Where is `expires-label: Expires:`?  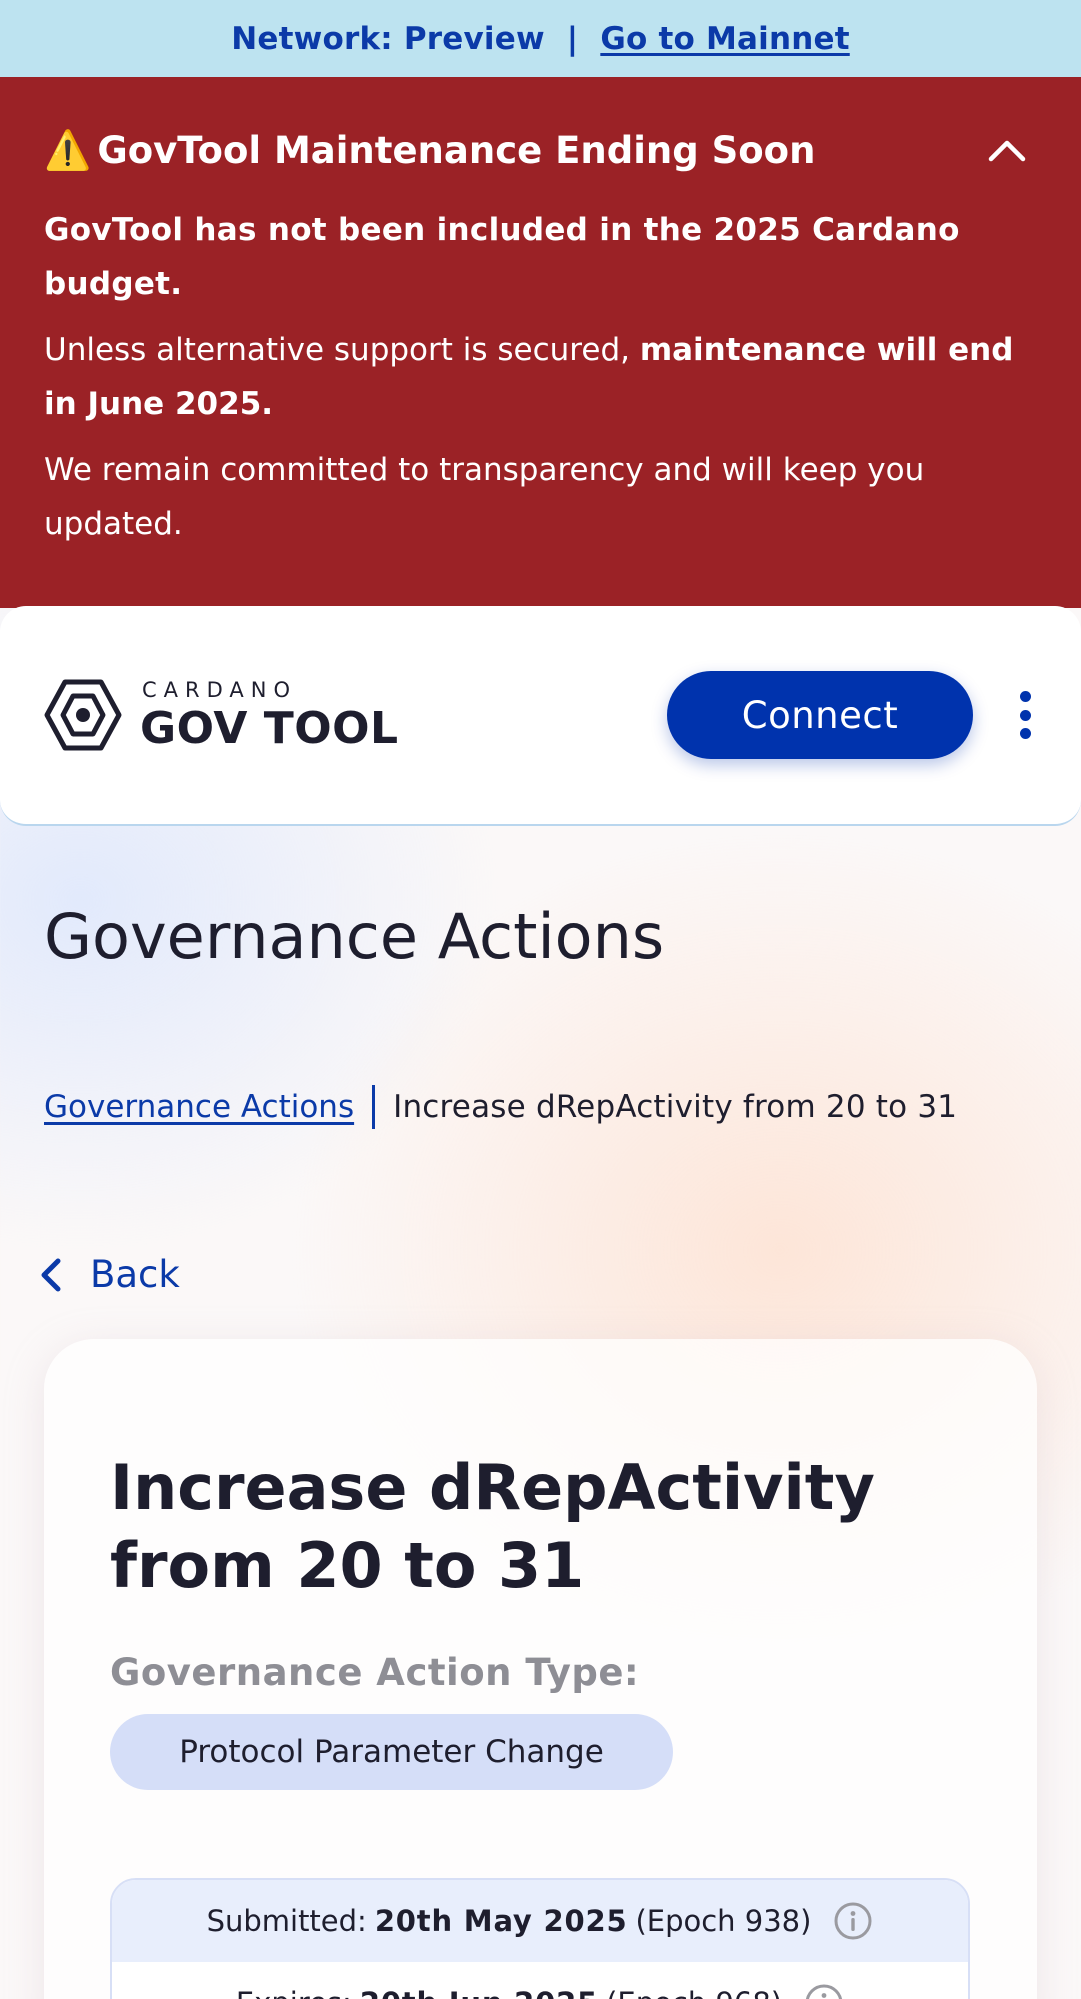
expires-label: Expires: is located at coordinates (294, 1992).